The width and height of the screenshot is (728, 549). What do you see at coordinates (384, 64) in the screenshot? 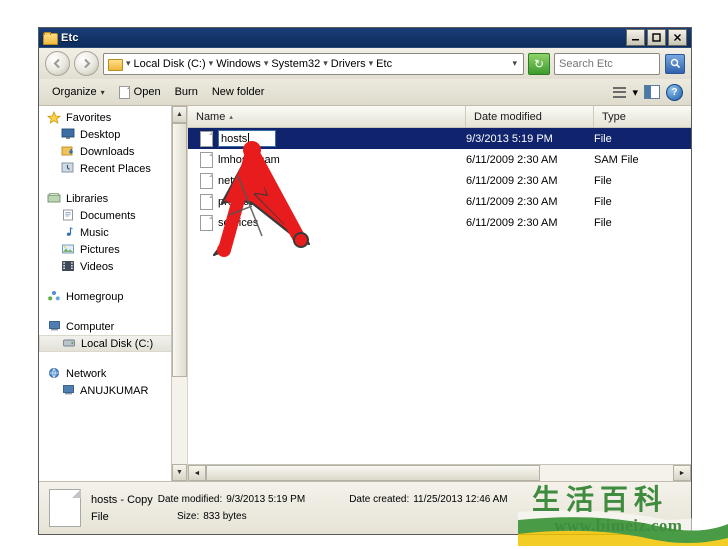
I see `breadcrumb-item-etc: Etc` at bounding box center [384, 64].